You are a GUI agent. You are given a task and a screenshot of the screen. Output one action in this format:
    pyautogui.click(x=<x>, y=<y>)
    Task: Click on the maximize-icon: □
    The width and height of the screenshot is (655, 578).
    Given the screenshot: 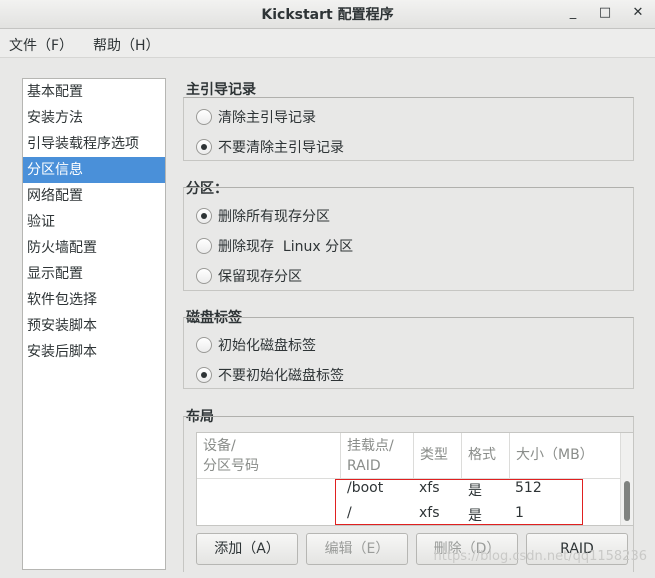 What is the action you would take?
    pyautogui.click(x=605, y=13)
    